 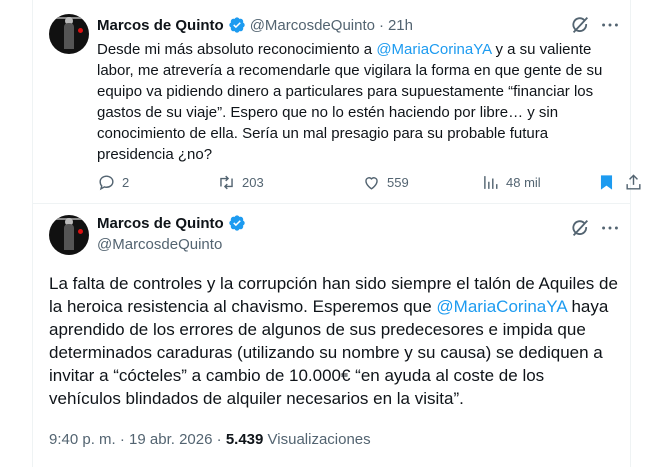 I want to click on tweet-header: Marcos de Quinto, so click(x=171, y=223).